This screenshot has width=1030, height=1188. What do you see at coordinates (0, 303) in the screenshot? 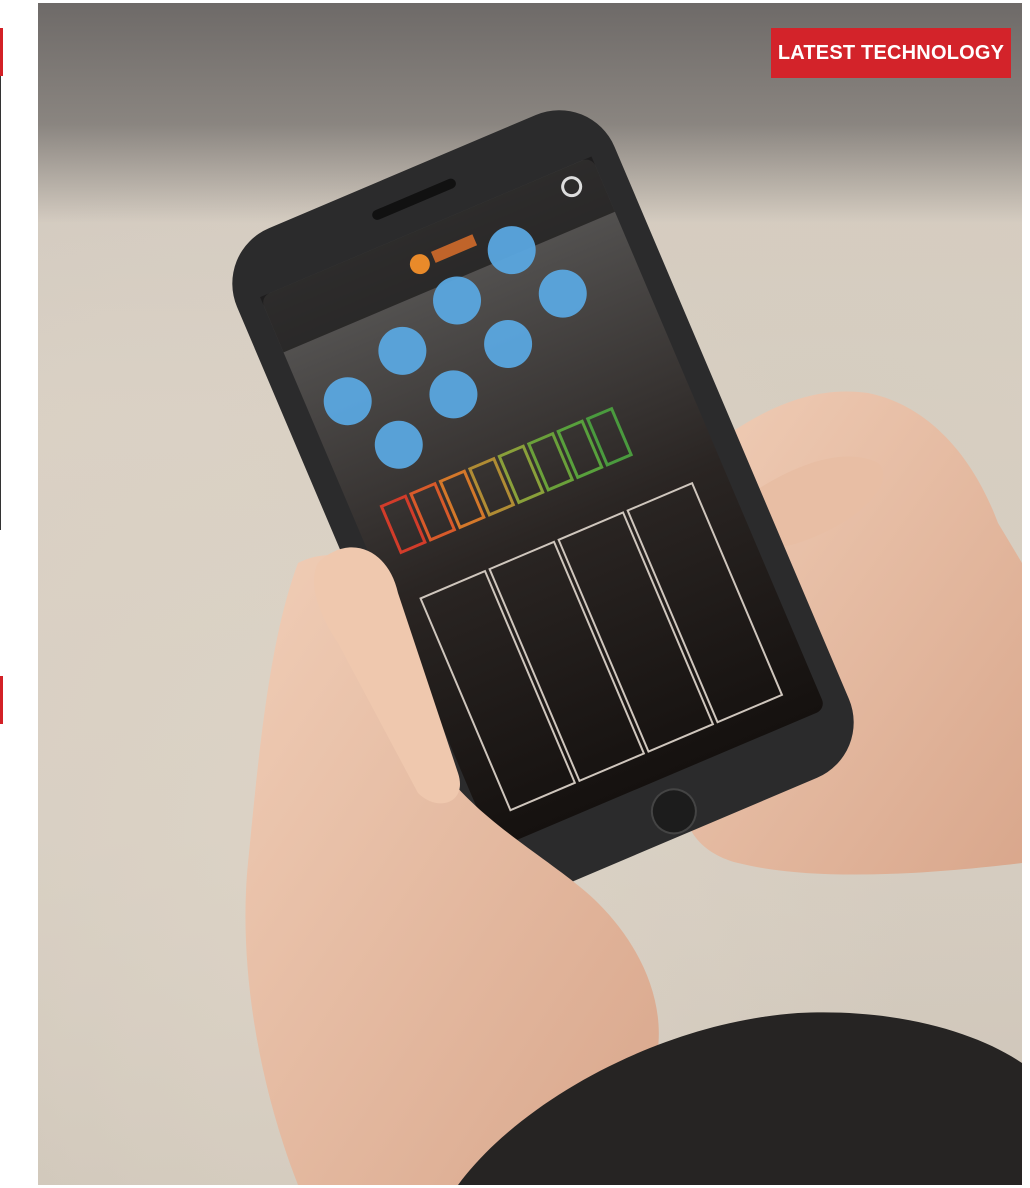
I see `left-divider-line` at bounding box center [0, 303].